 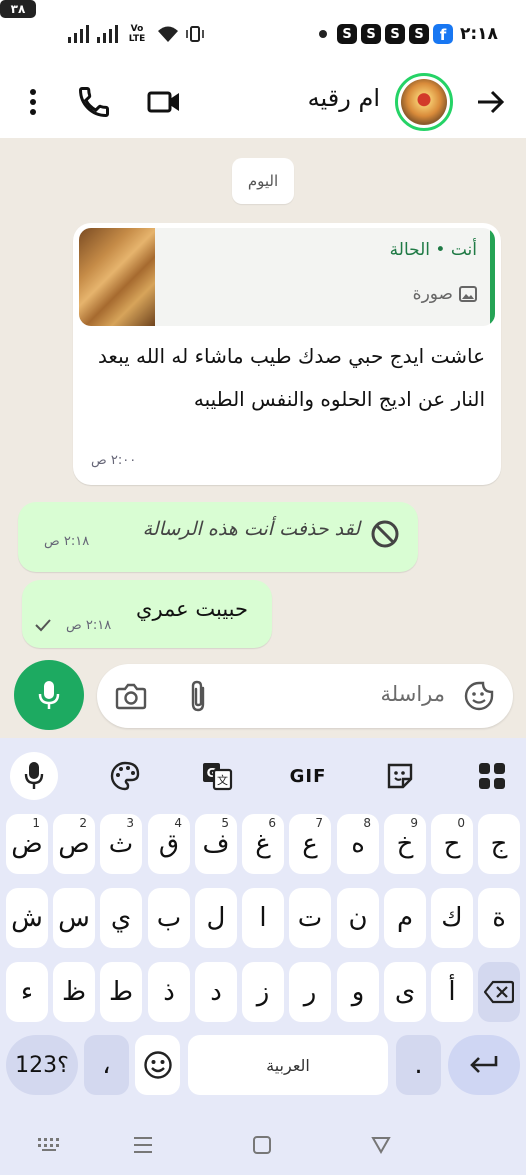 What do you see at coordinates (288, 1065) in the screenshot?
I see `space-key: العربية` at bounding box center [288, 1065].